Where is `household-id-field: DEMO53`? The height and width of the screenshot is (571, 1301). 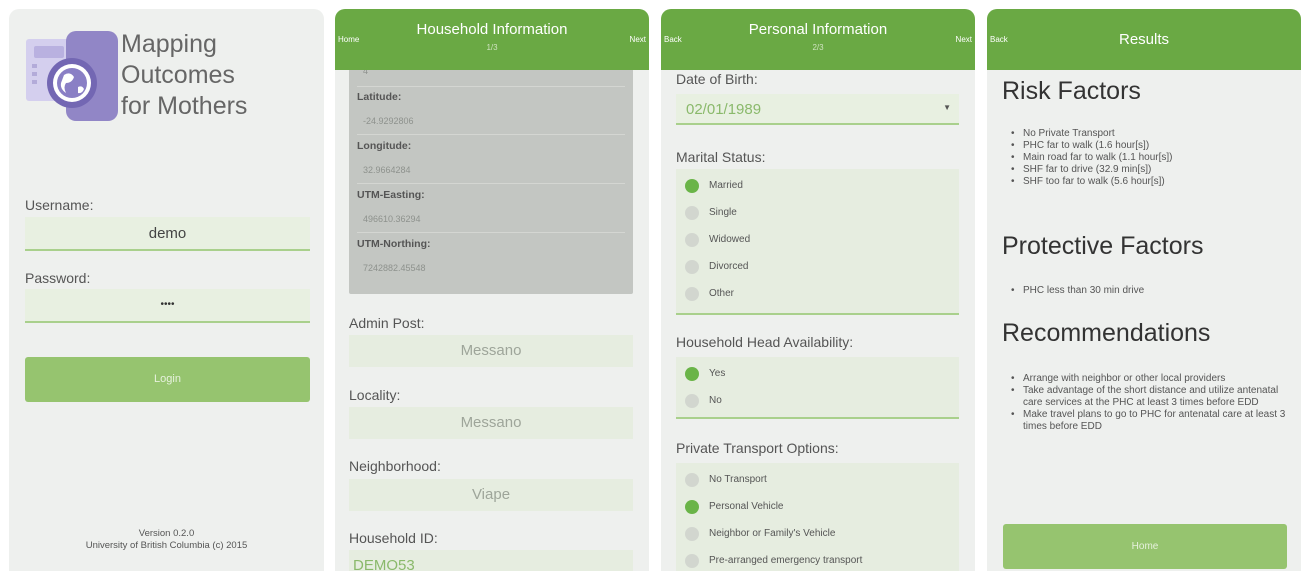 household-id-field: DEMO53 is located at coordinates (491, 560).